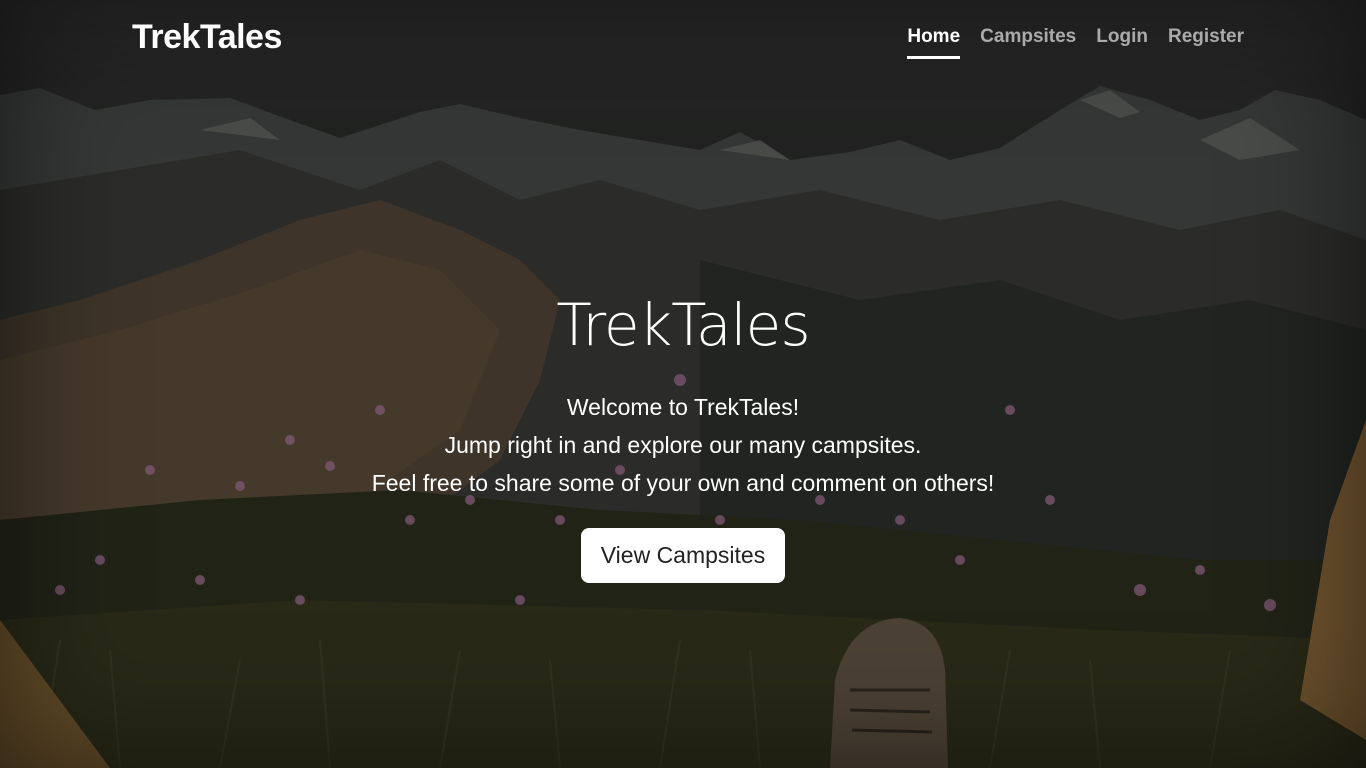 Image resolution: width=1366 pixels, height=768 pixels. Describe the element at coordinates (683, 40) in the screenshot. I see `site-header: TrekTales Home Campsites Login Register` at that location.